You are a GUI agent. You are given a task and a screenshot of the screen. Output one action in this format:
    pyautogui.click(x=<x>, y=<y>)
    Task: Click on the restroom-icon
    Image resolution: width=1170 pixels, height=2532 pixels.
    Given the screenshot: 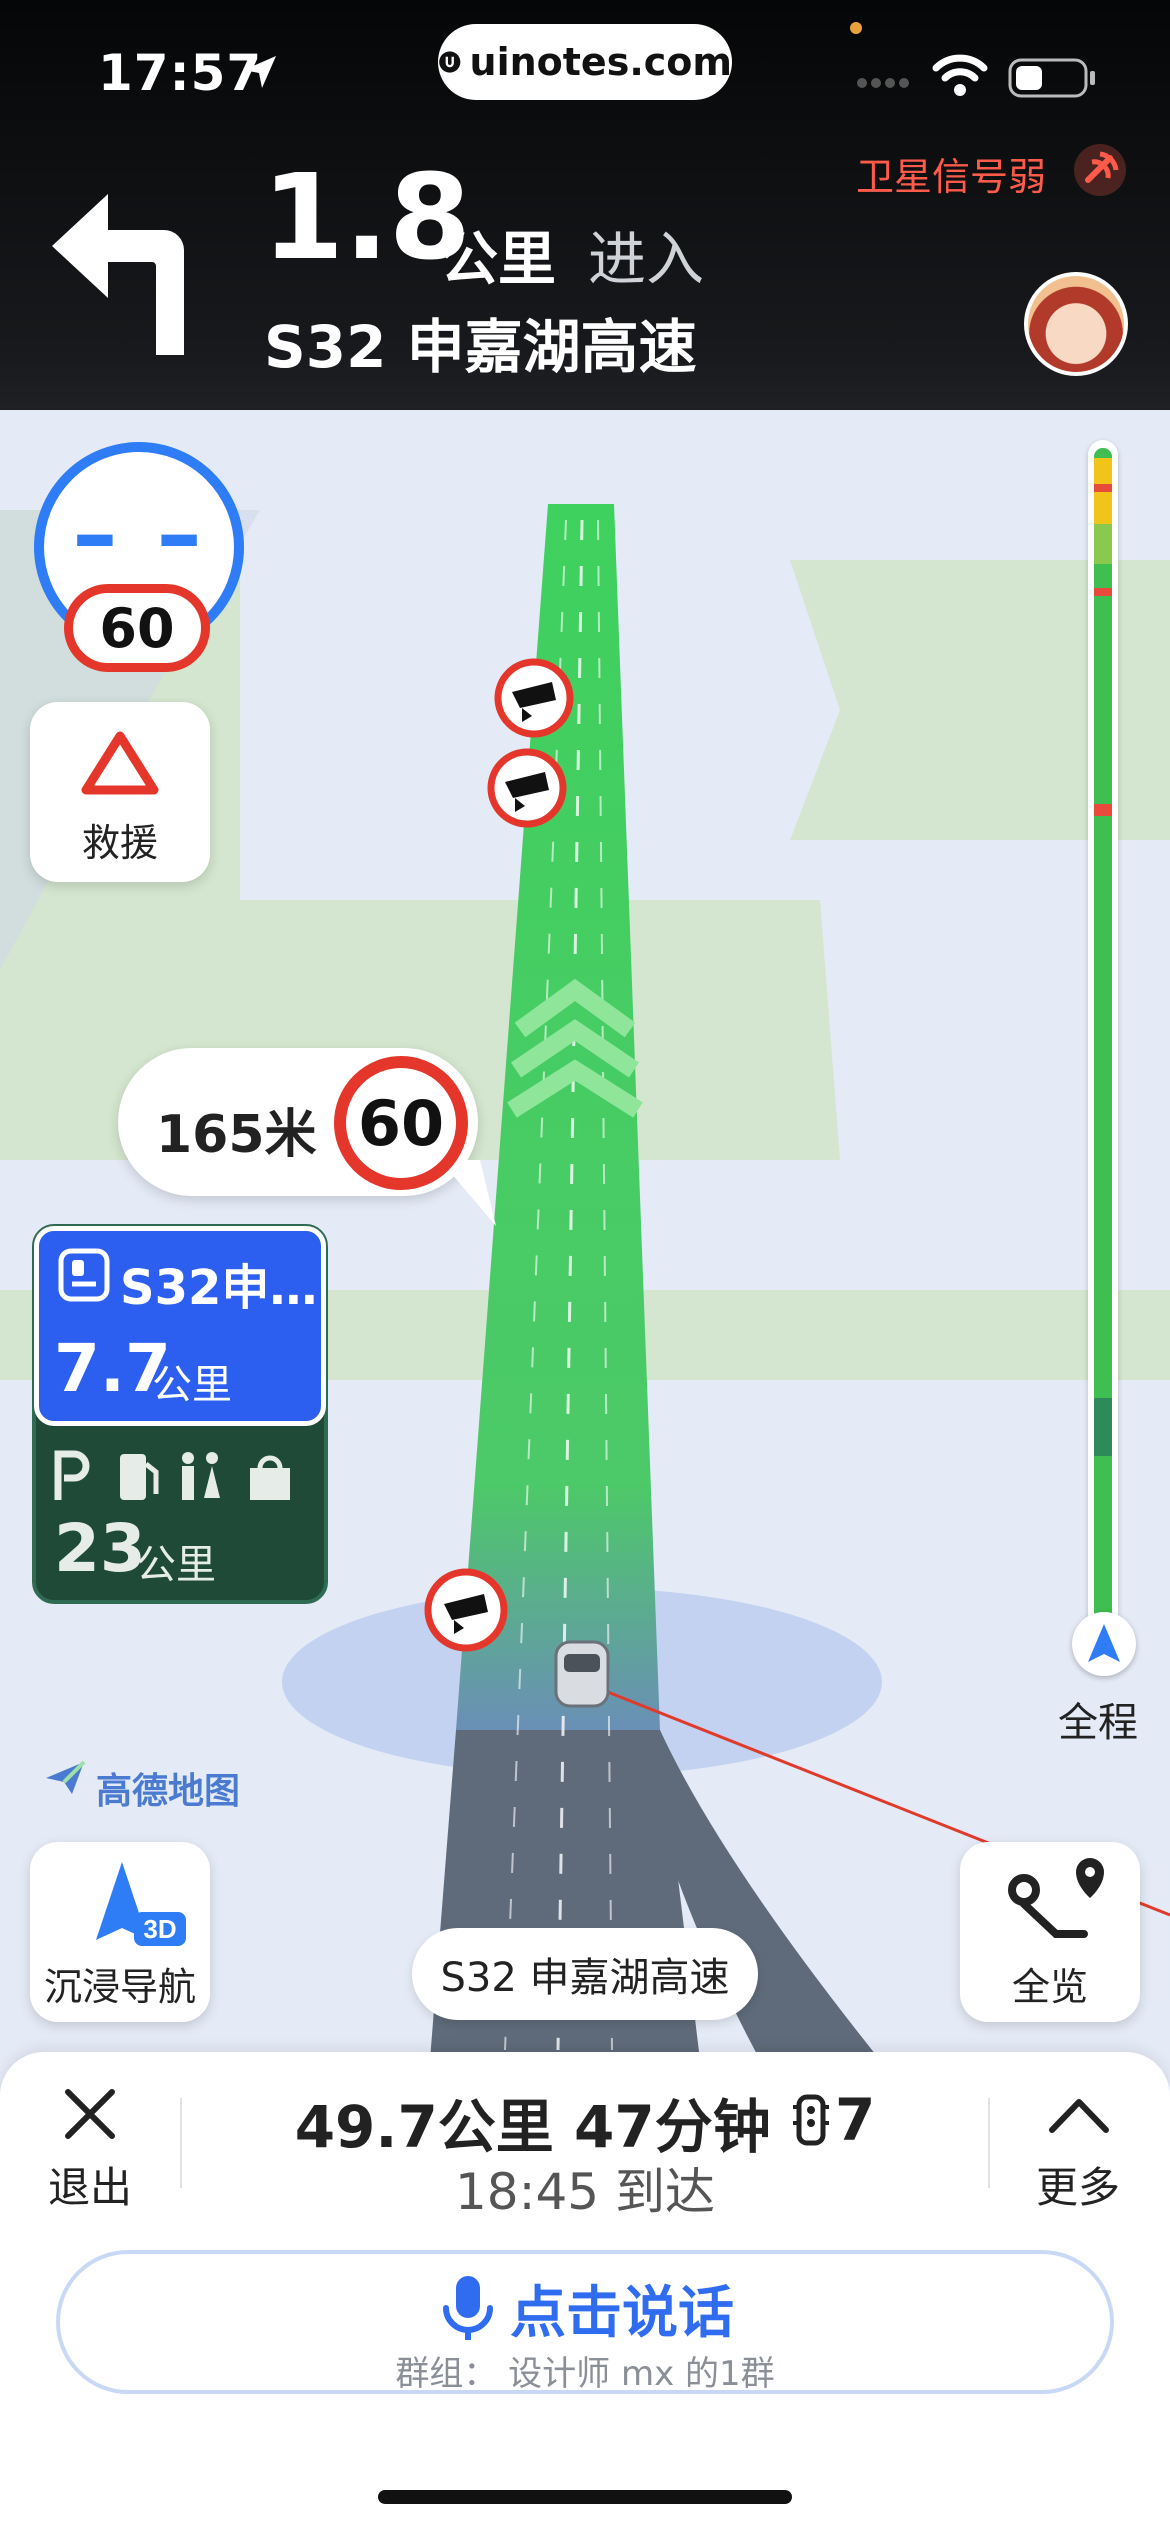 What is the action you would take?
    pyautogui.click(x=201, y=1476)
    